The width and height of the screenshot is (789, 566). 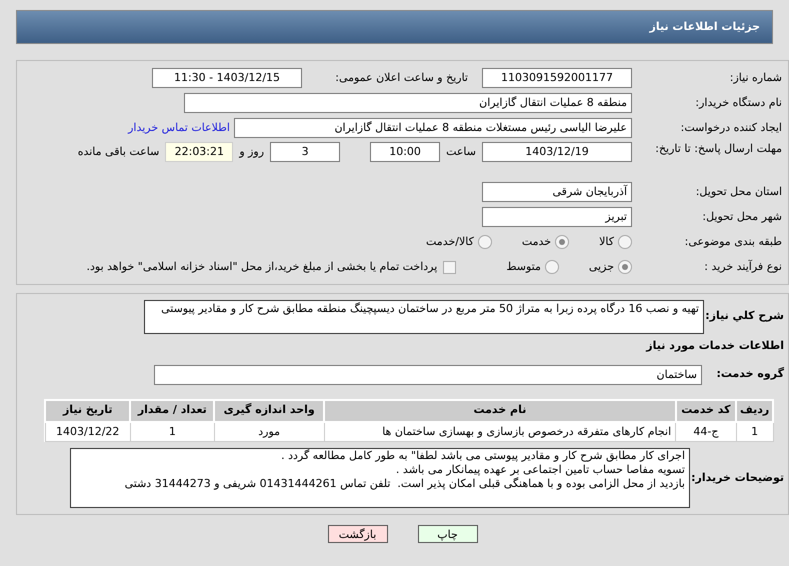 What do you see at coordinates (405, 152) in the screenshot?
I see `value-field: 10:00` at bounding box center [405, 152].